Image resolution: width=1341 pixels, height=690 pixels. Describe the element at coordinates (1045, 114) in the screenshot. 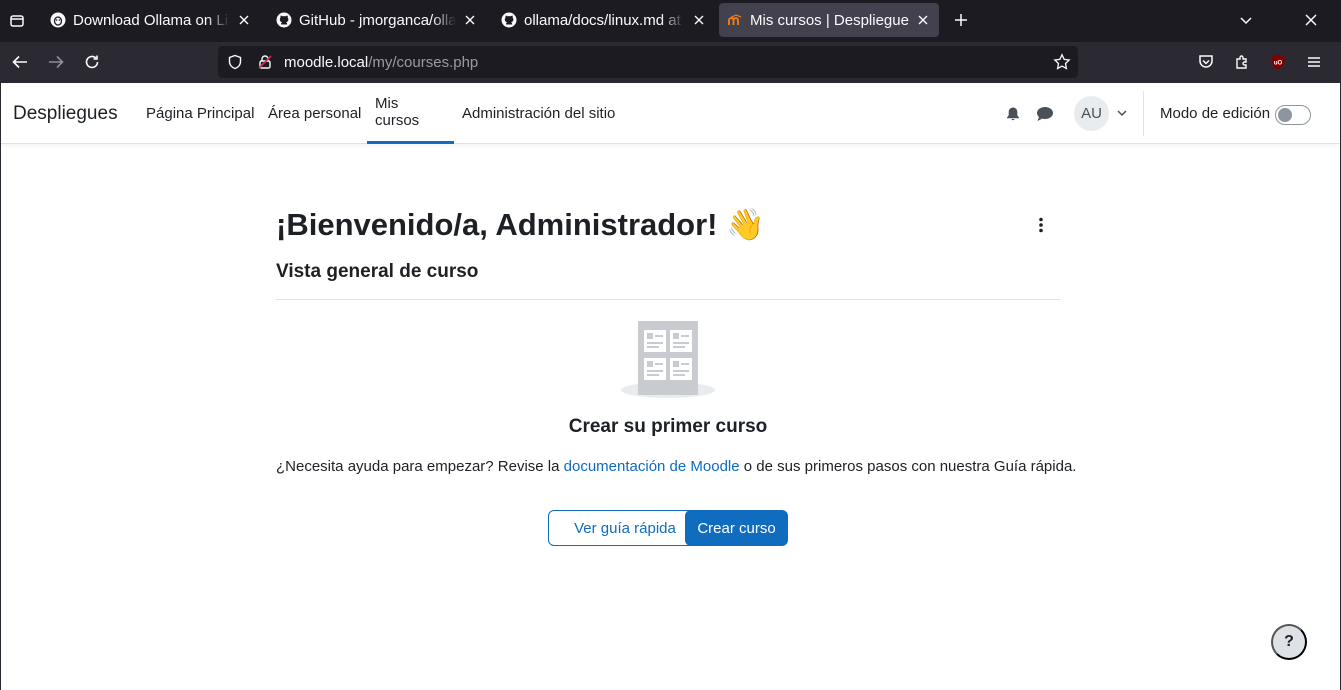

I see `chat-bubble-icon` at that location.